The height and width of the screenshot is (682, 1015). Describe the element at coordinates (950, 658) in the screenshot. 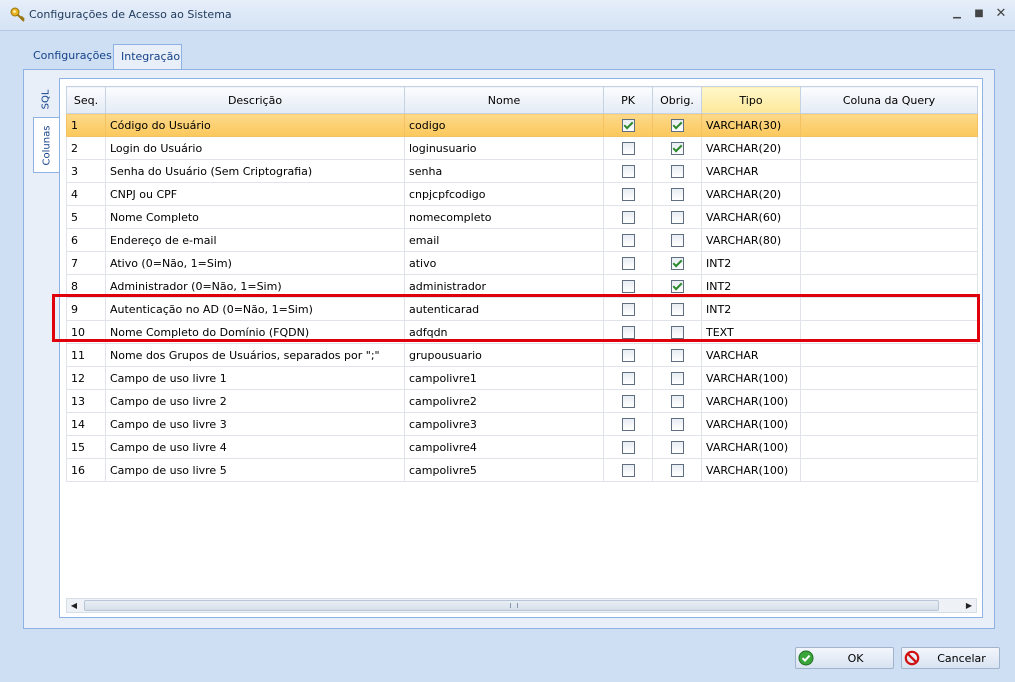

I see `cancel-button: Cancelar` at that location.